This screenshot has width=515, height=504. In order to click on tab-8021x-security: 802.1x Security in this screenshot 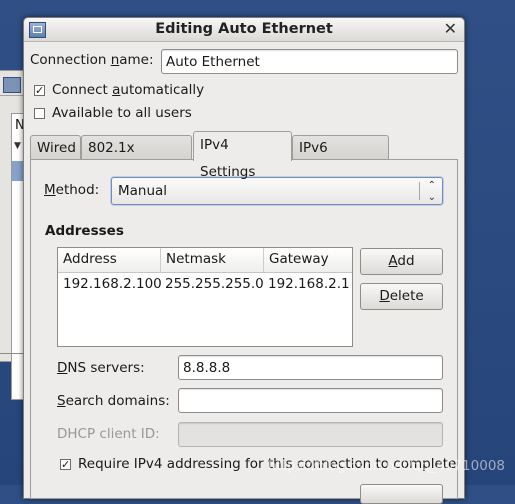, I will do `click(136, 157)`.